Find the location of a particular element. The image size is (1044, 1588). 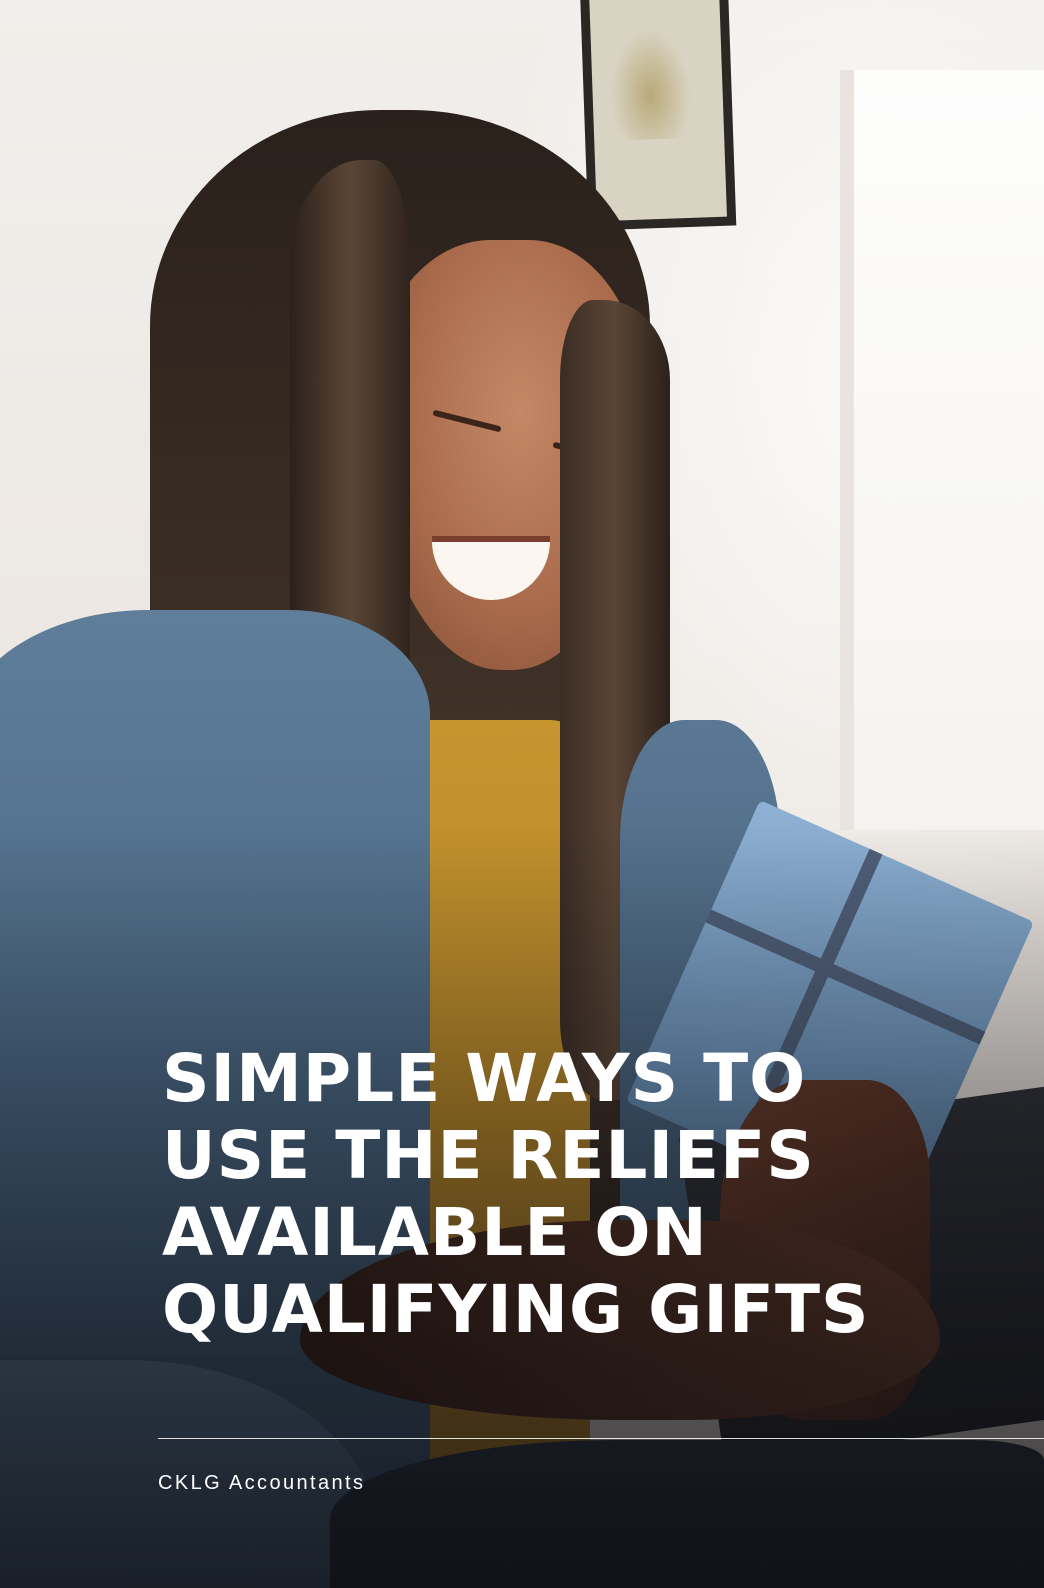

headline-line-4: QUALIFYING GIFTS is located at coordinates (516, 1309).